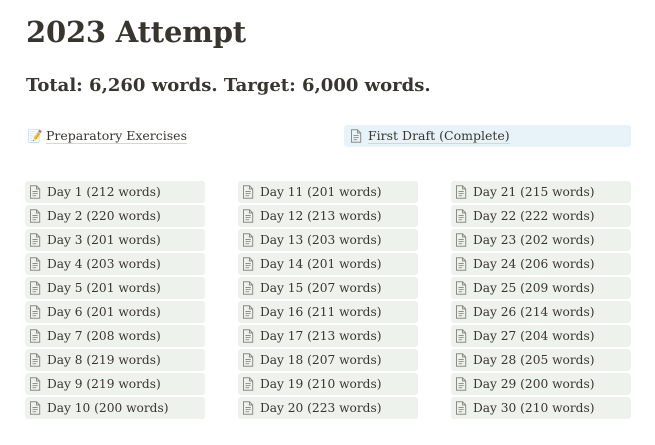  I want to click on day-page-link: Day 8 (219 words), so click(115, 360).